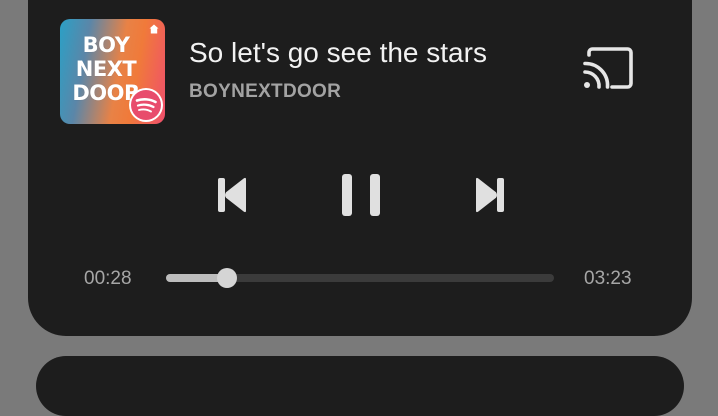 This screenshot has height=416, width=718. What do you see at coordinates (361, 195) in the screenshot?
I see `pause-icon` at bounding box center [361, 195].